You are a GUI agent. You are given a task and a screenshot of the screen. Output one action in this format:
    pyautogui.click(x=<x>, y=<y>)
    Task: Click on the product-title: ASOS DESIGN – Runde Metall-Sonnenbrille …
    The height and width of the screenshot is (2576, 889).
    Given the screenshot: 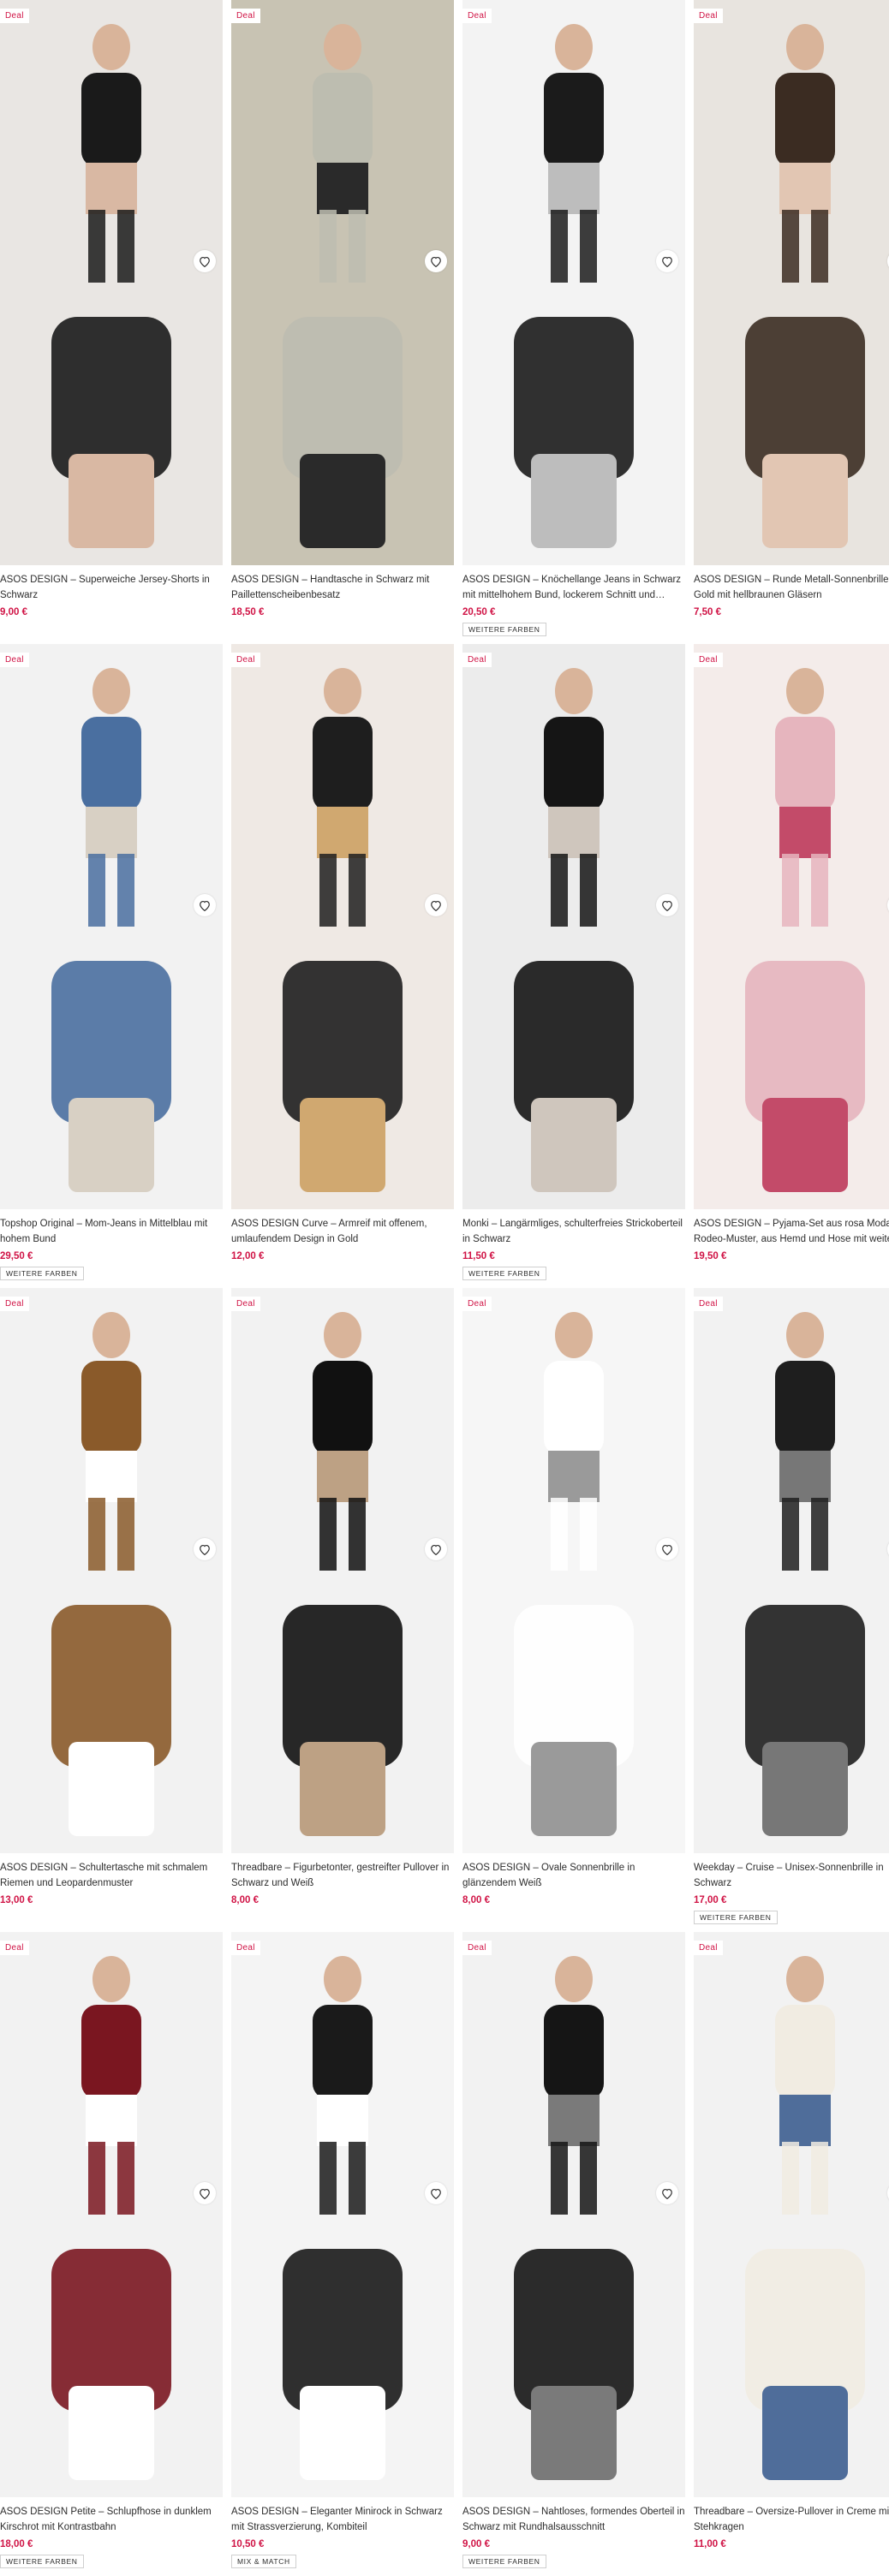 What is the action you would take?
    pyautogui.click(x=792, y=587)
    